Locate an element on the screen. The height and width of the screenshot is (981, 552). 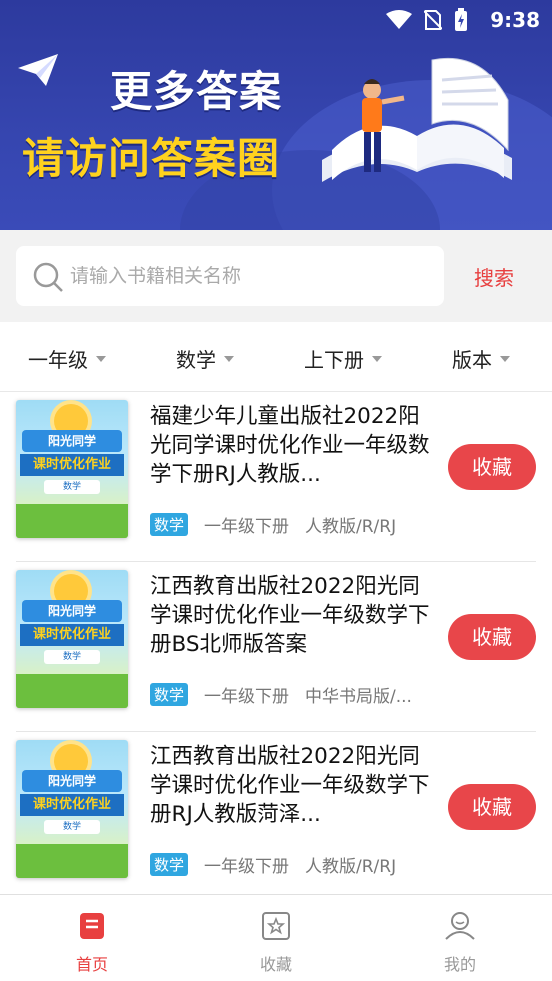
status-time: 9:38 is located at coordinates (515, 20).